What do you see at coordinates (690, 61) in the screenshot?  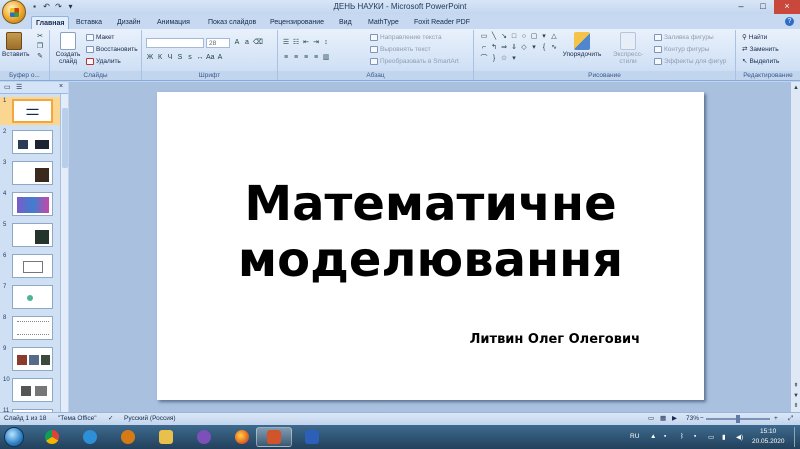 I see `shape-effects-button: Эффекты для фигур` at bounding box center [690, 61].